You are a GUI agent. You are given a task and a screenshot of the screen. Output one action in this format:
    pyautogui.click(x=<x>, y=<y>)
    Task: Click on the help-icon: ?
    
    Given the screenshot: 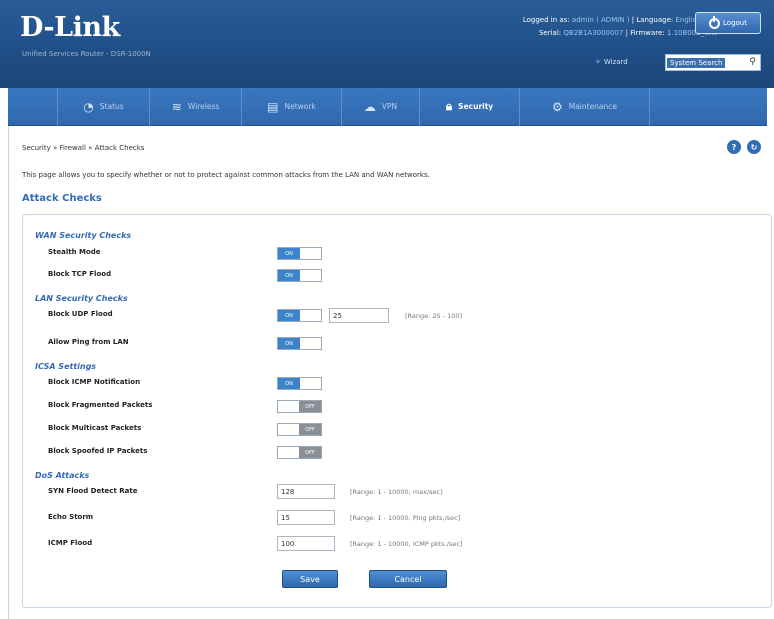 What is the action you would take?
    pyautogui.click(x=734, y=147)
    